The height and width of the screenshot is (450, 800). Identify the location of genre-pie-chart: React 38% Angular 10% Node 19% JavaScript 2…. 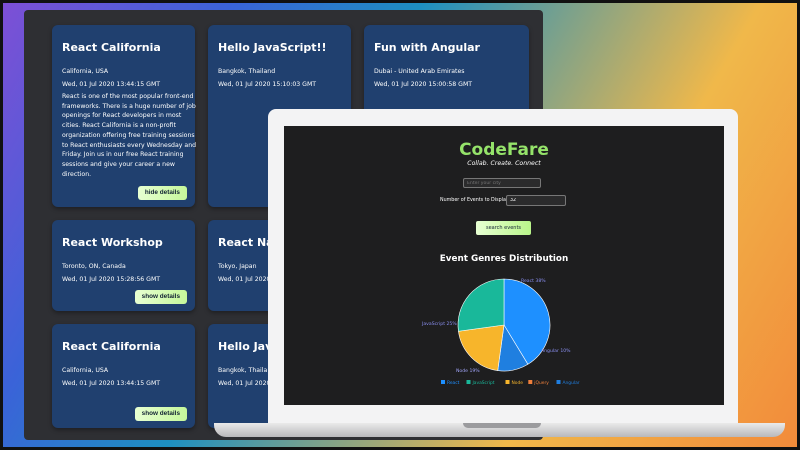
(500, 332).